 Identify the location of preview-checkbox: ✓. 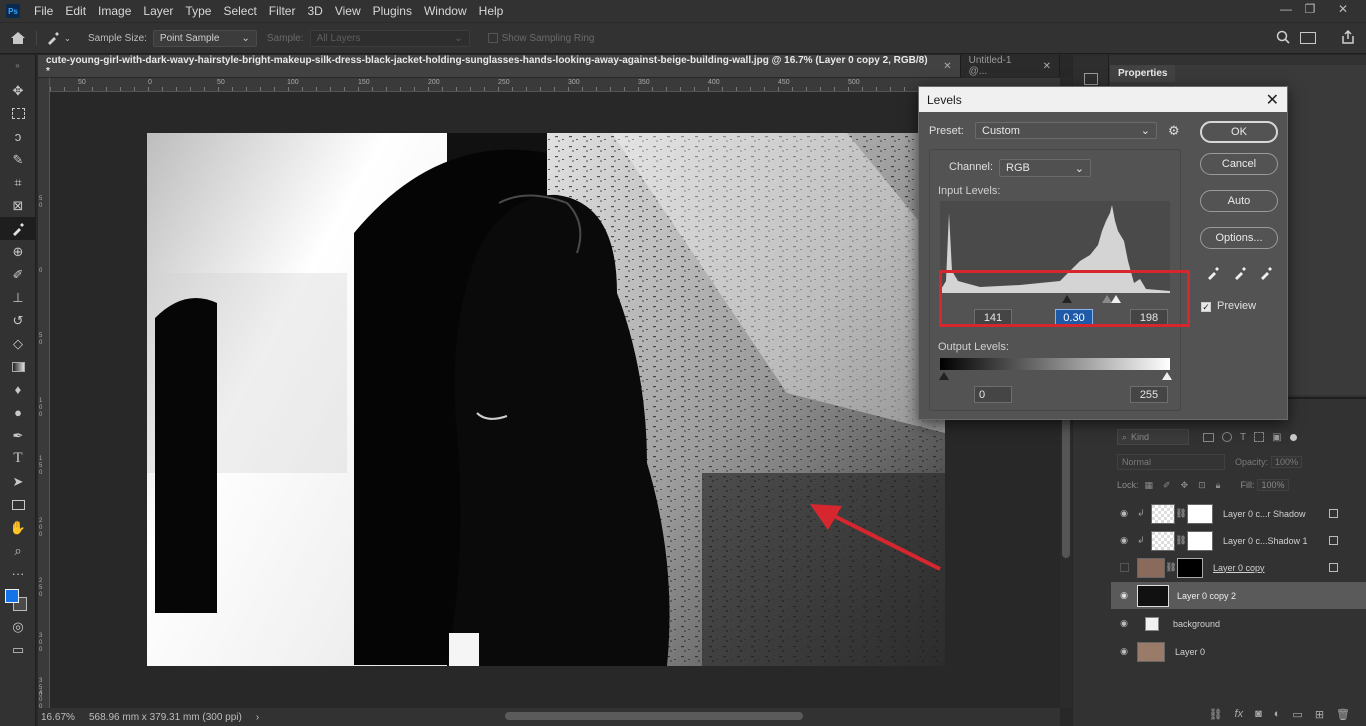
(1206, 307).